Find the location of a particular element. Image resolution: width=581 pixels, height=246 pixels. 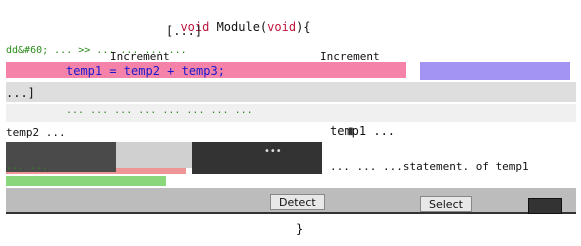

detect-button: Detect is located at coordinates (297, 202).